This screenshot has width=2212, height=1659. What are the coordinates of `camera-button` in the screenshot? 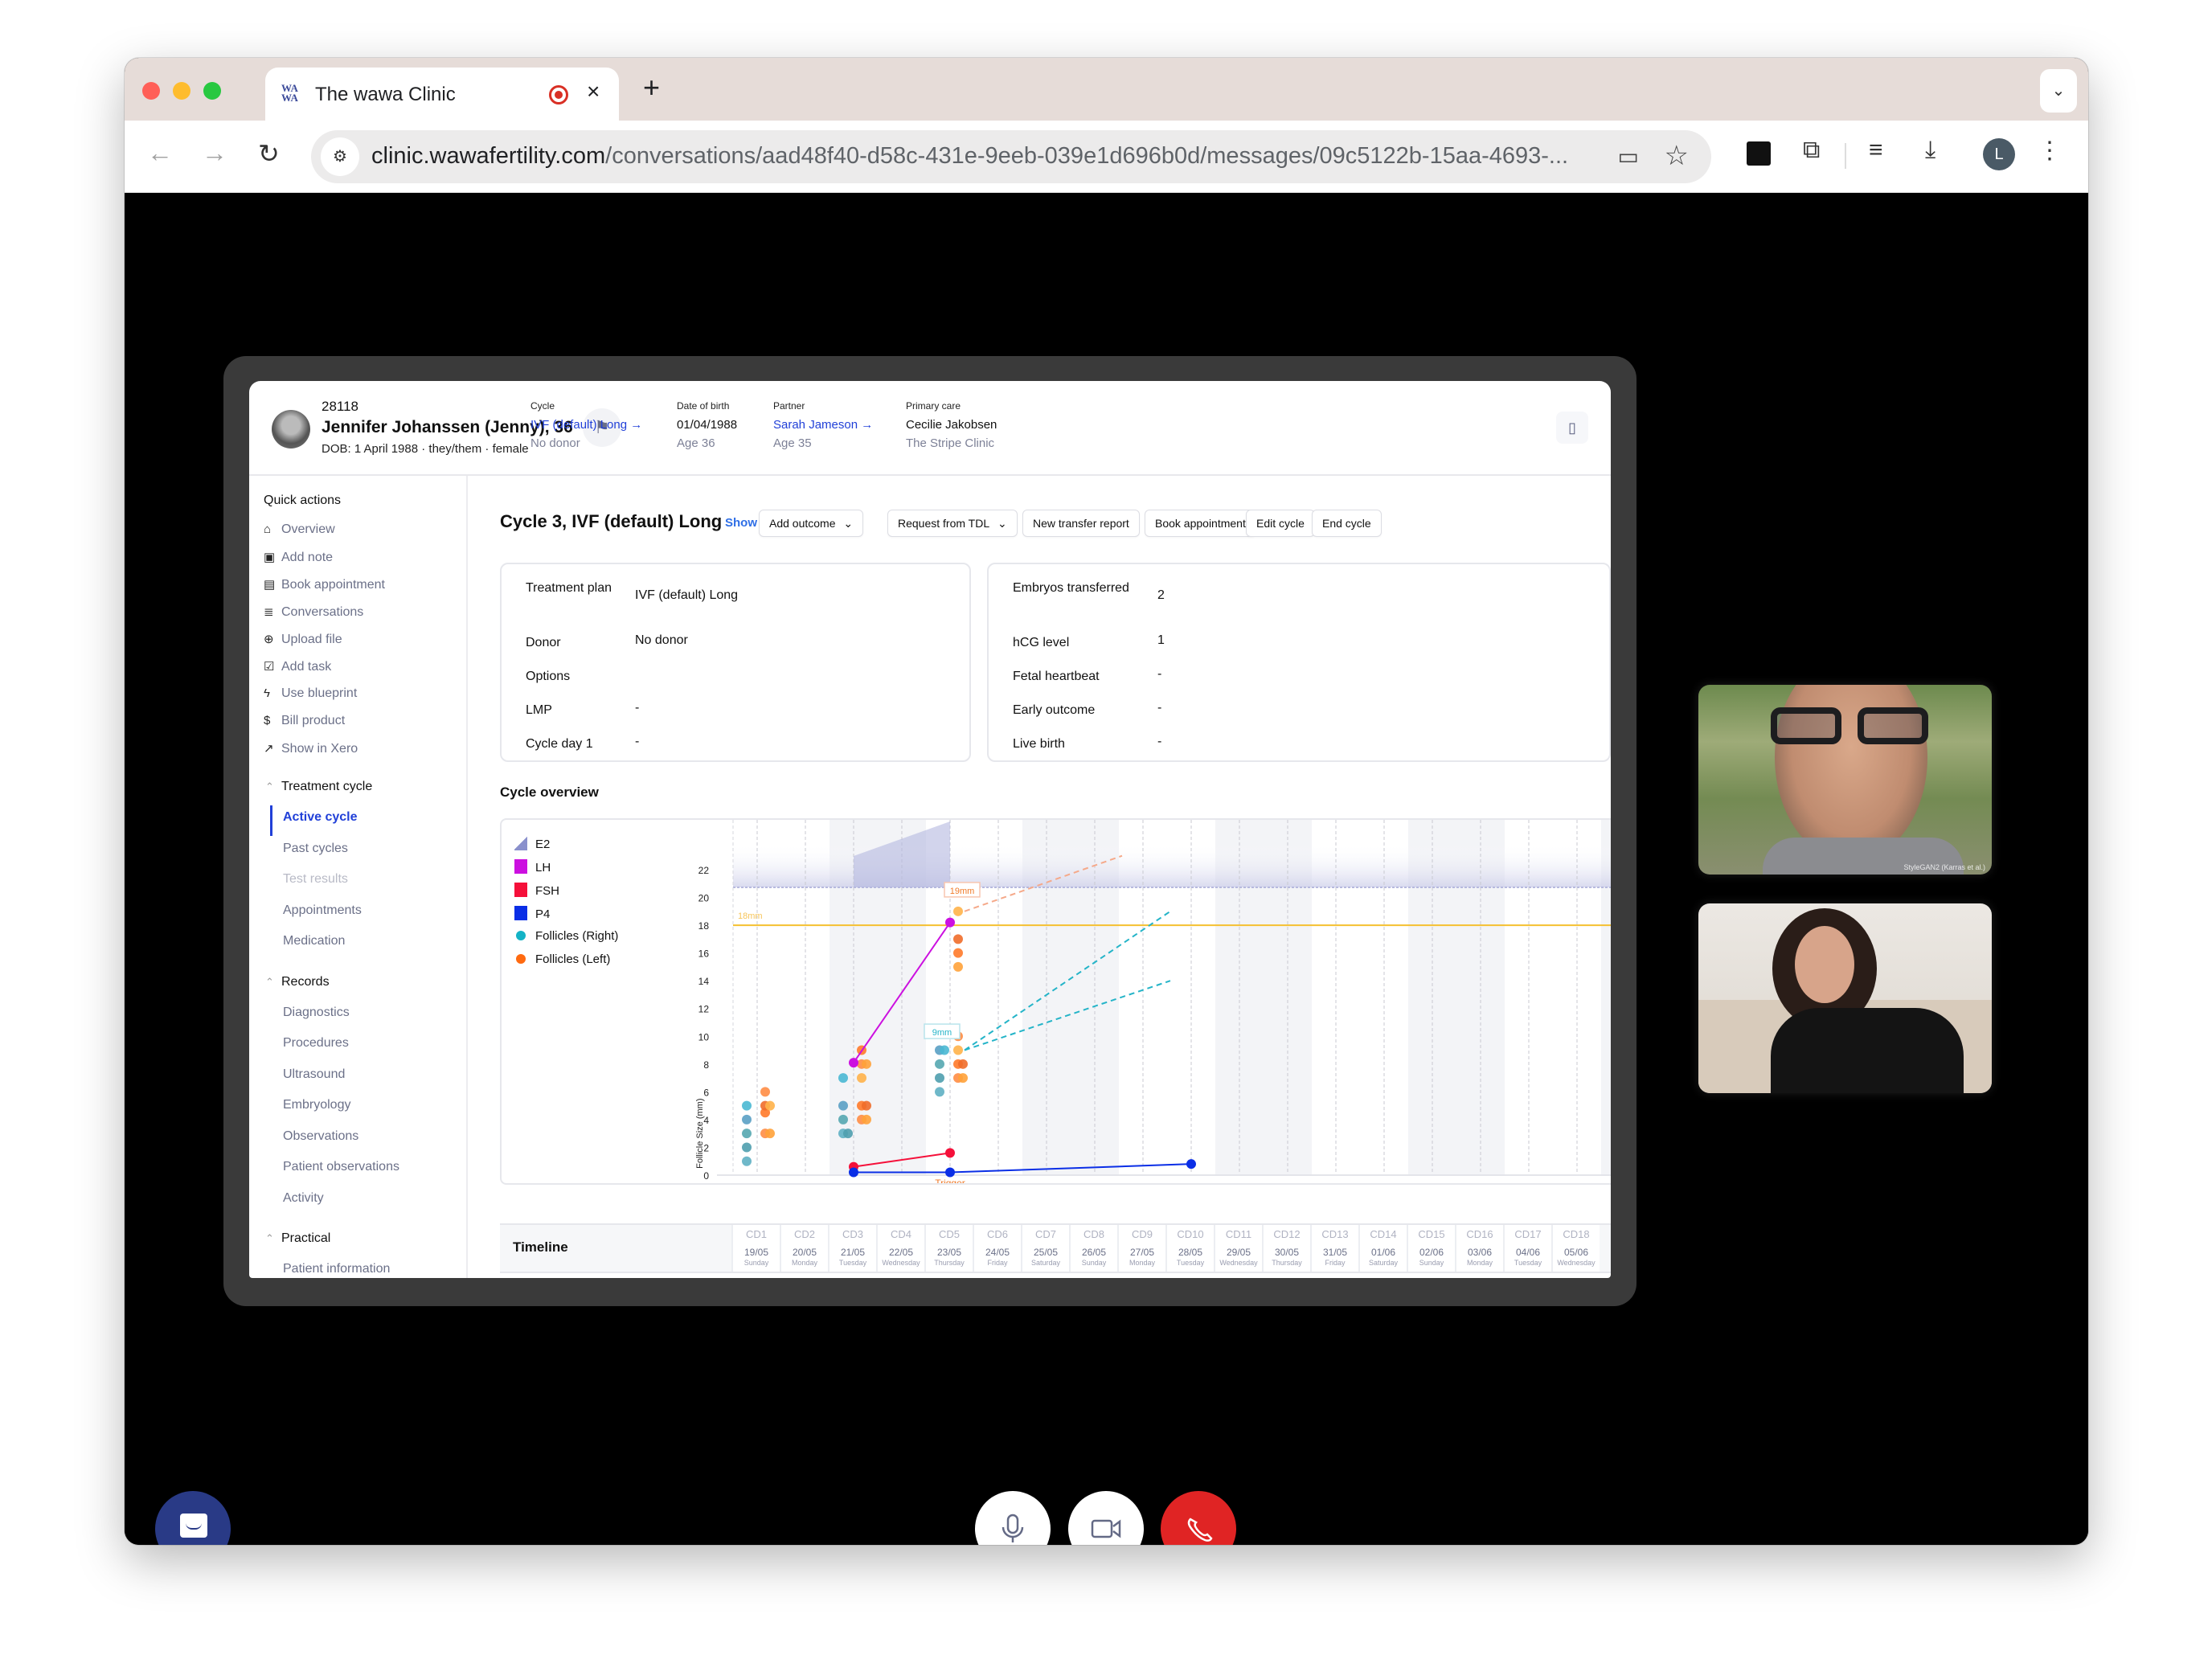 It's located at (1106, 1518).